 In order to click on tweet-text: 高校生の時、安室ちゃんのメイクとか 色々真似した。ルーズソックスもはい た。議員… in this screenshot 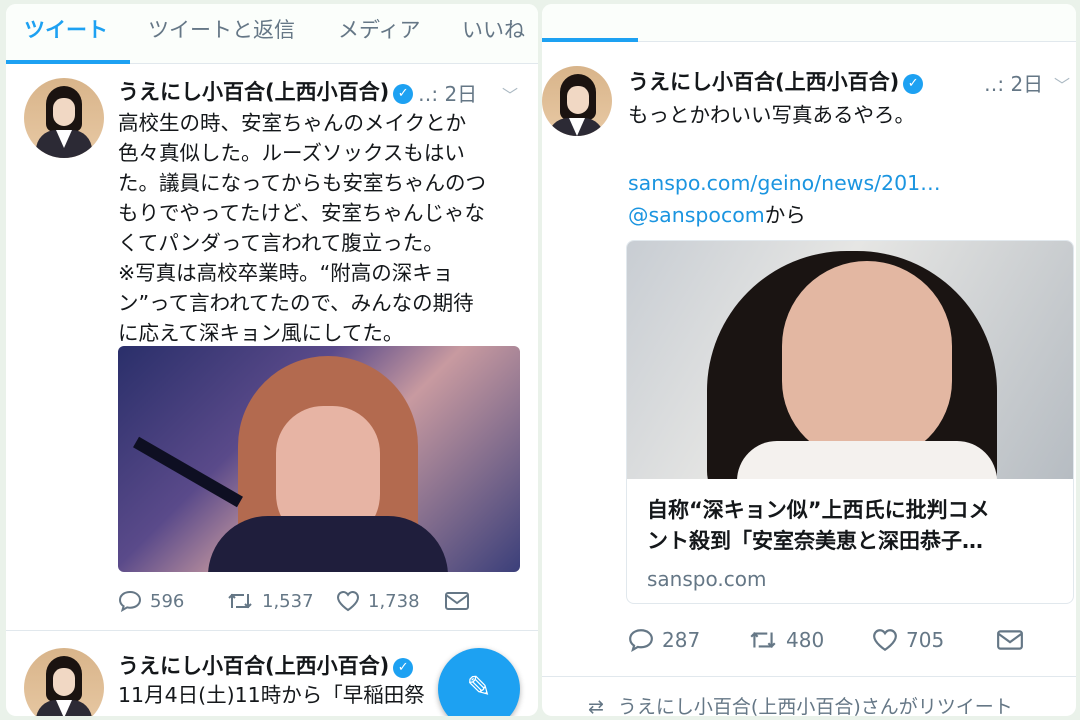, I will do `click(302, 228)`.